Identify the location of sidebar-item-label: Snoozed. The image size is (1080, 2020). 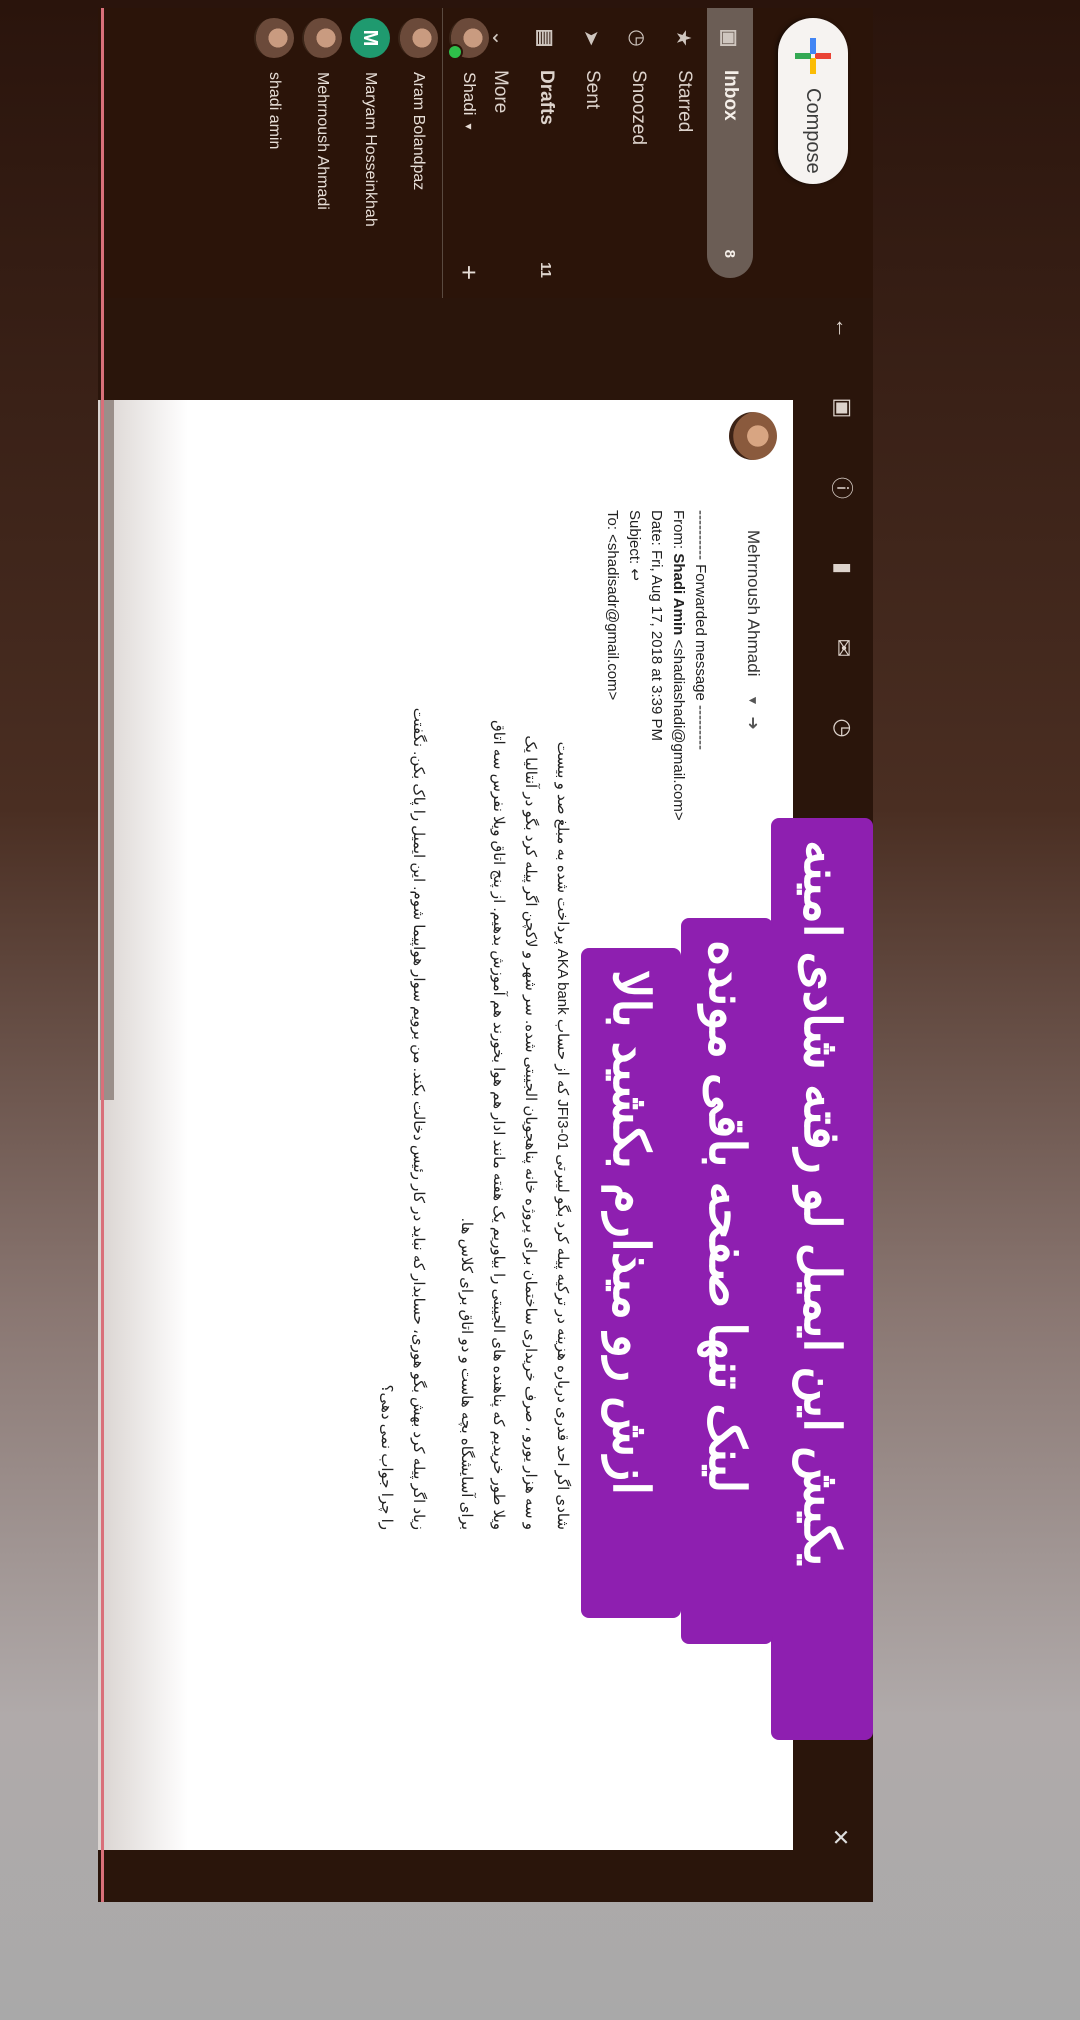
(638, 108).